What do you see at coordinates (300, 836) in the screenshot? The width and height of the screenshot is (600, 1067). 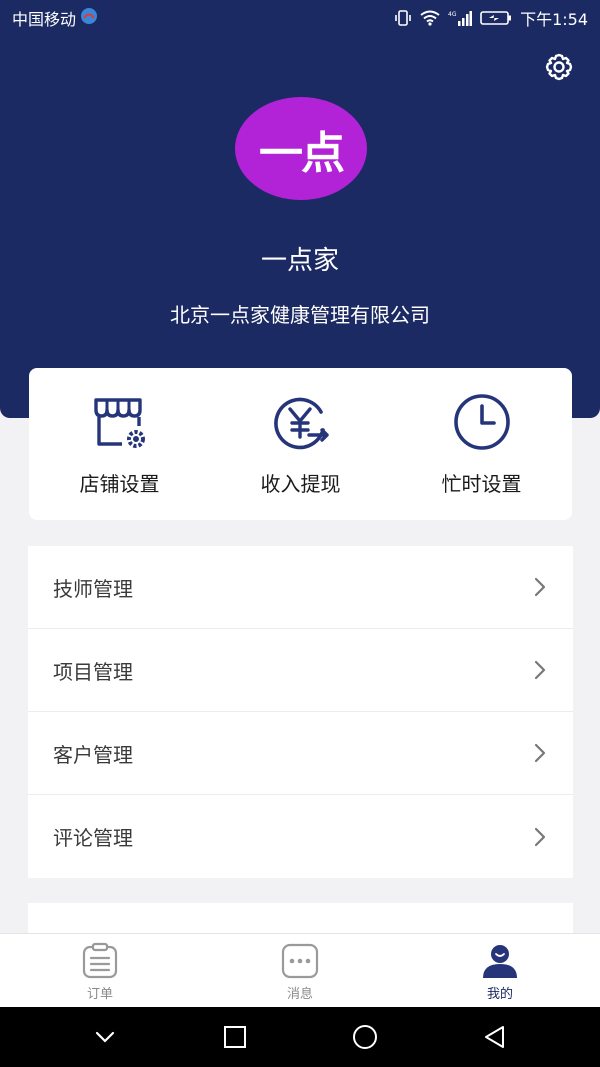 I see `menu-item-review: 评论管理` at bounding box center [300, 836].